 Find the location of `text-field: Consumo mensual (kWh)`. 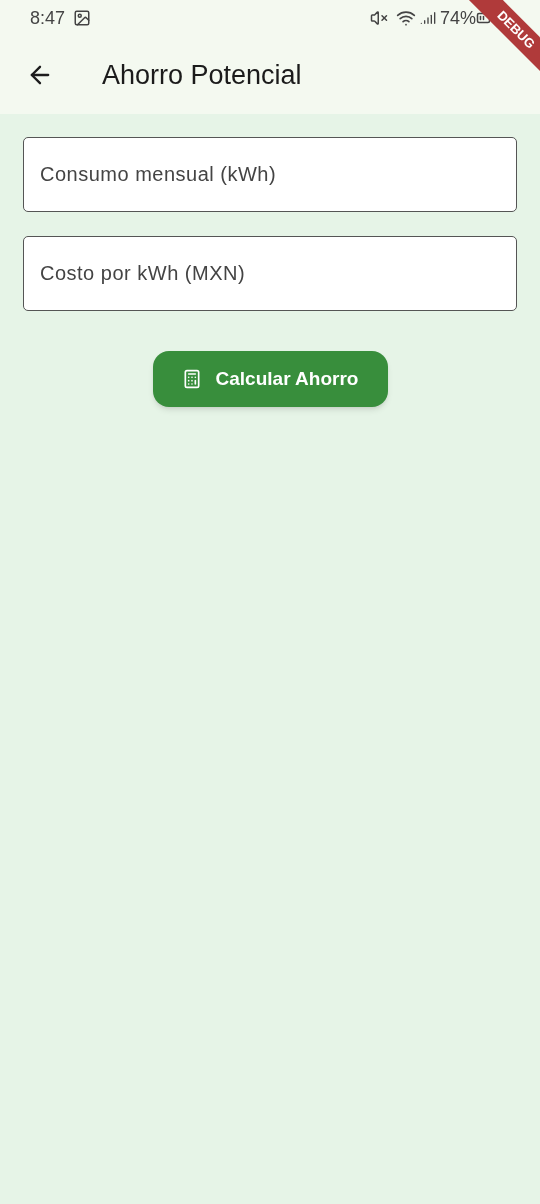

text-field: Consumo mensual (kWh) is located at coordinates (270, 174).